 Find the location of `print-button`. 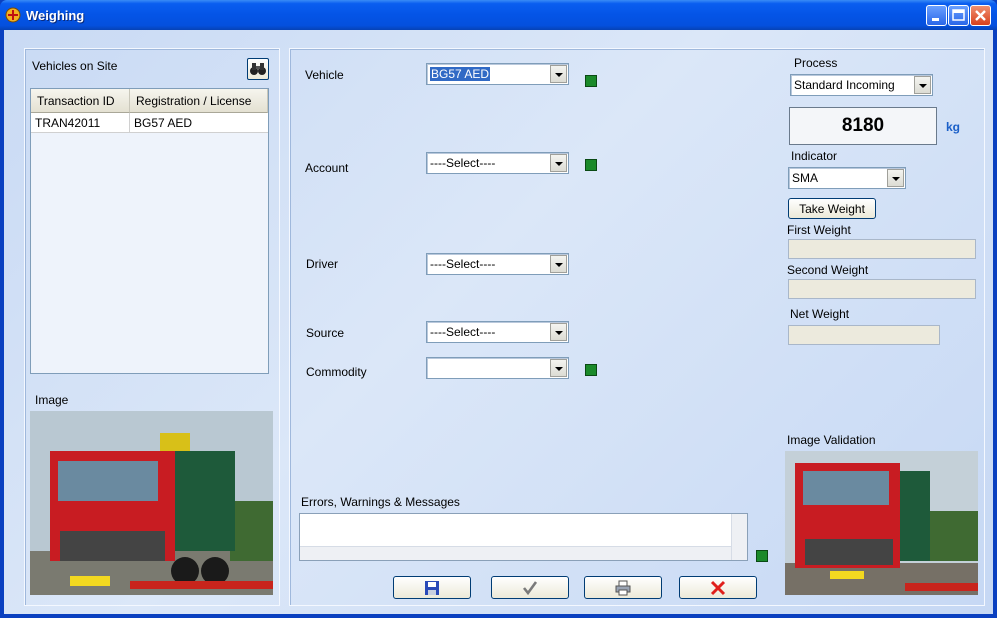

print-button is located at coordinates (623, 587).